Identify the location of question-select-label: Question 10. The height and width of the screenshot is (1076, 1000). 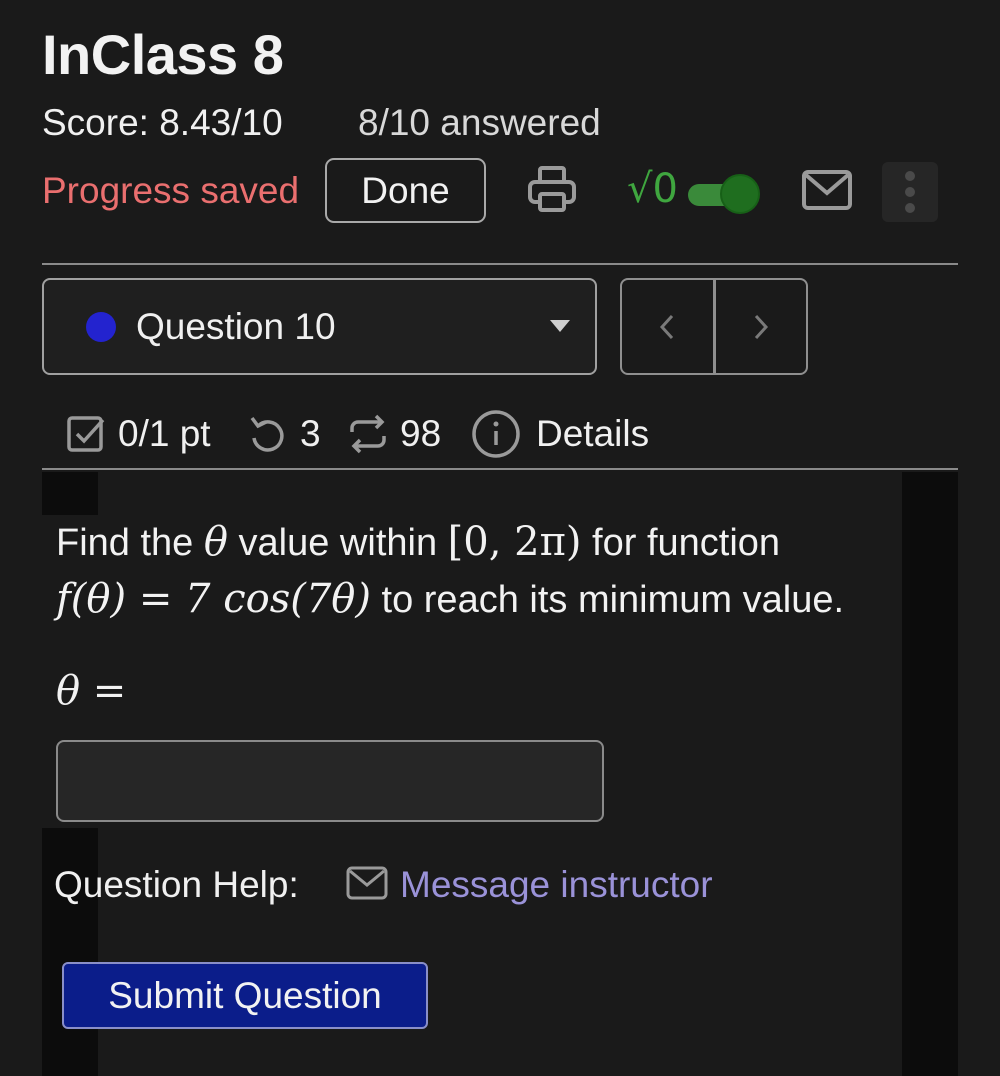
(236, 326).